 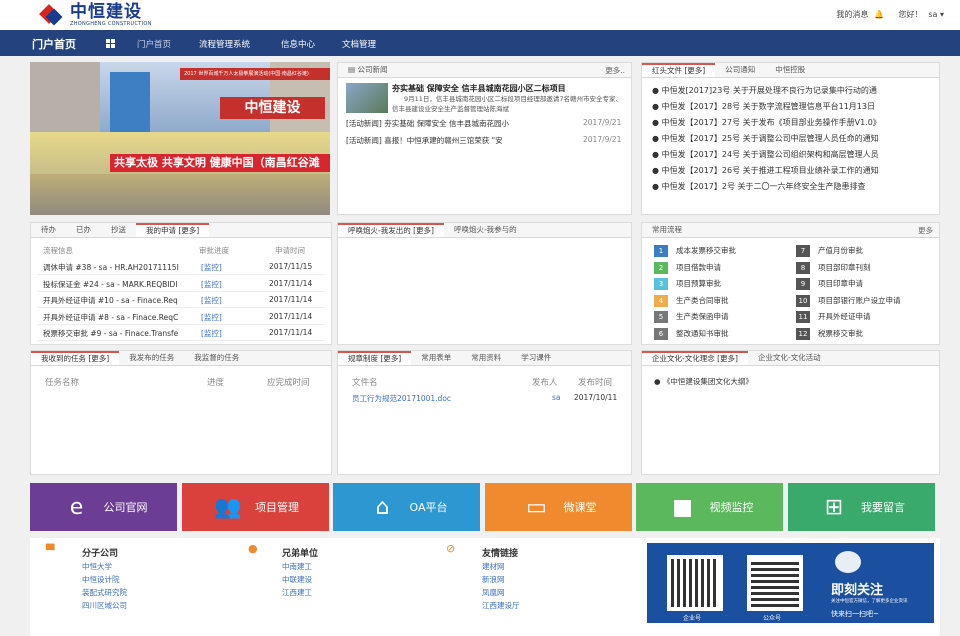 What do you see at coordinates (406, 507) in the screenshot?
I see `tile-2: ⌂ OA平台` at bounding box center [406, 507].